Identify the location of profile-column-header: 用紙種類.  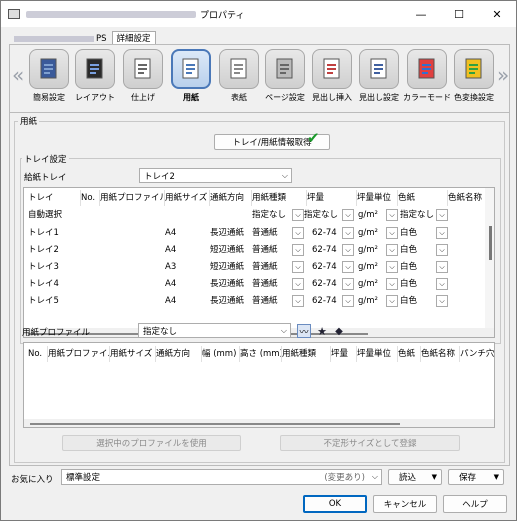
(306, 354).